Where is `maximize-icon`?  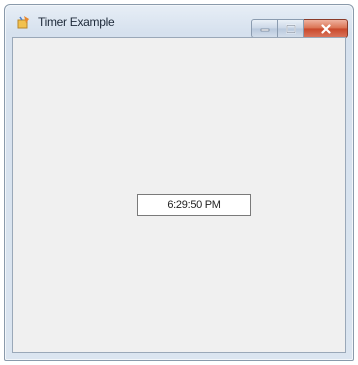
maximize-icon is located at coordinates (290, 28).